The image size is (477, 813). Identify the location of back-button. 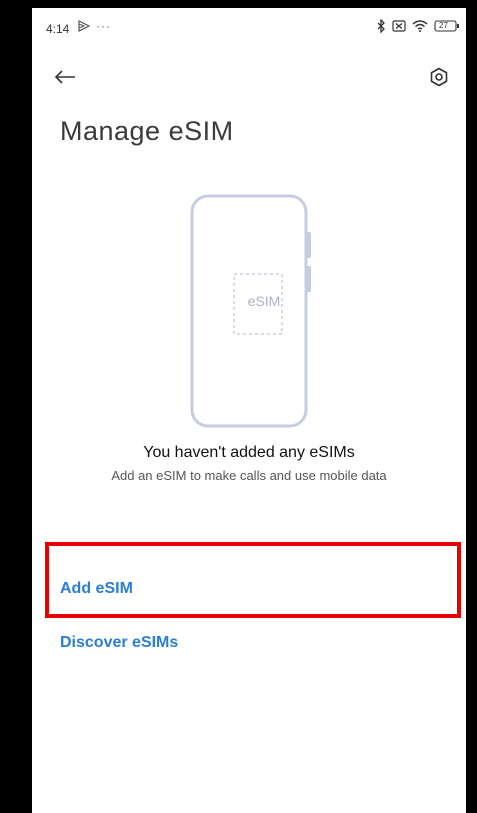
(65, 79).